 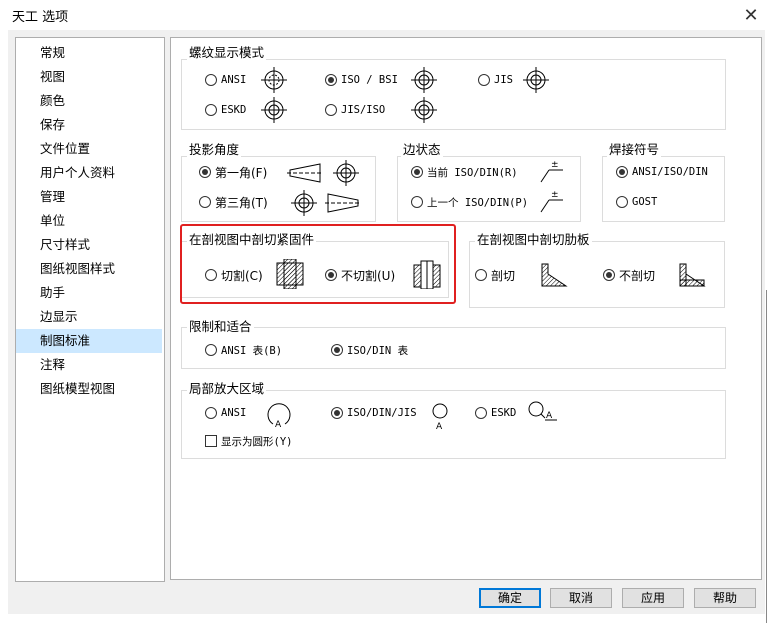 I want to click on first-angle-frustum-icon, so click(x=305, y=173).